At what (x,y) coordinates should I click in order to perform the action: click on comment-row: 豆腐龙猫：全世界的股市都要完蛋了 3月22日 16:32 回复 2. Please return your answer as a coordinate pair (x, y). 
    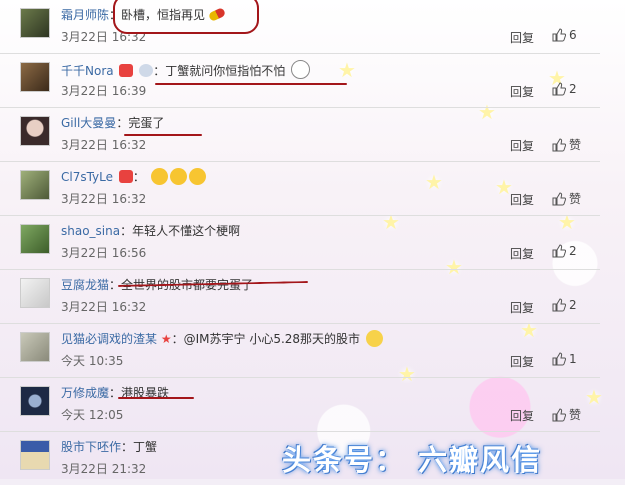
    Looking at the image, I should click on (300, 297).